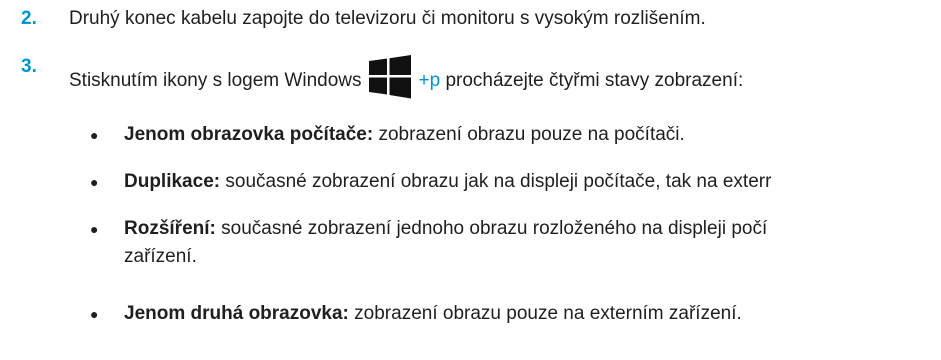  I want to click on bullet-term: Rozšíření:, so click(170, 228).